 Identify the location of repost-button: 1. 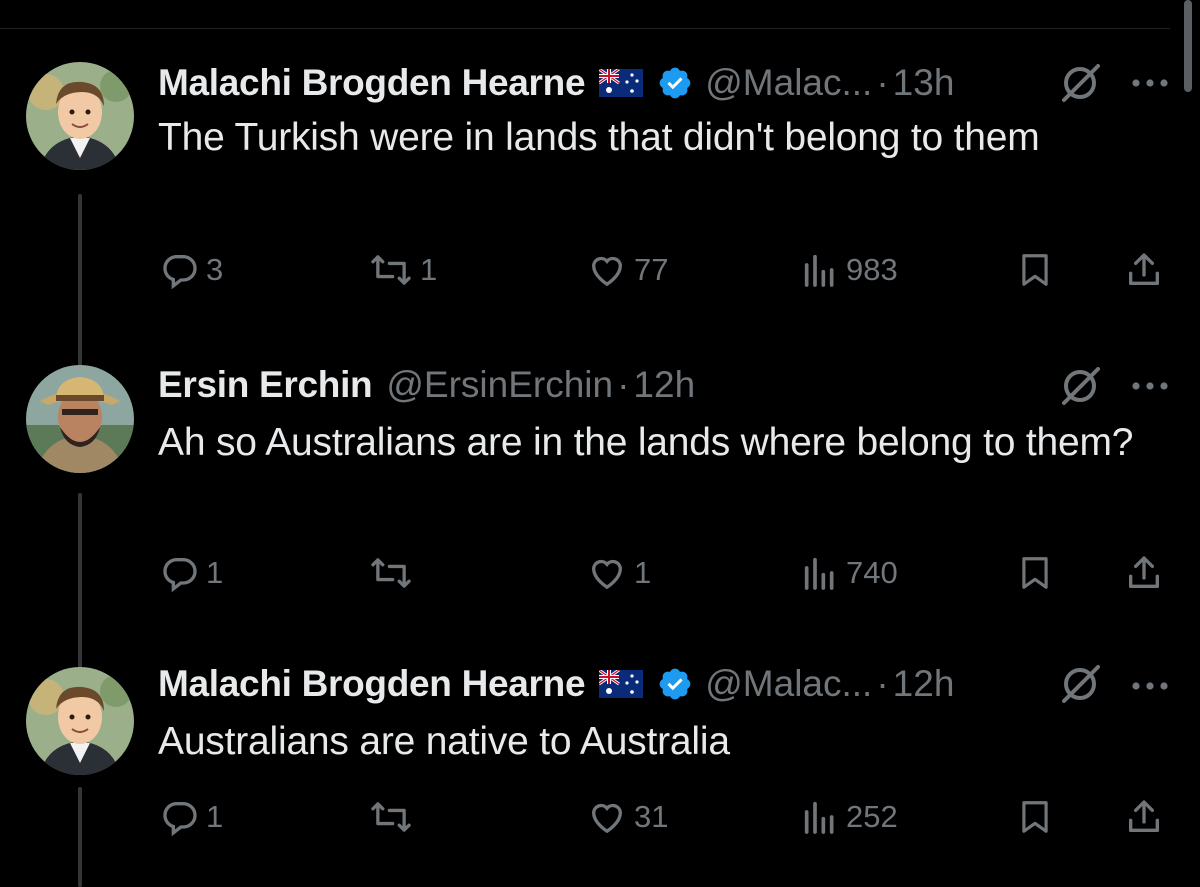
(402, 270).